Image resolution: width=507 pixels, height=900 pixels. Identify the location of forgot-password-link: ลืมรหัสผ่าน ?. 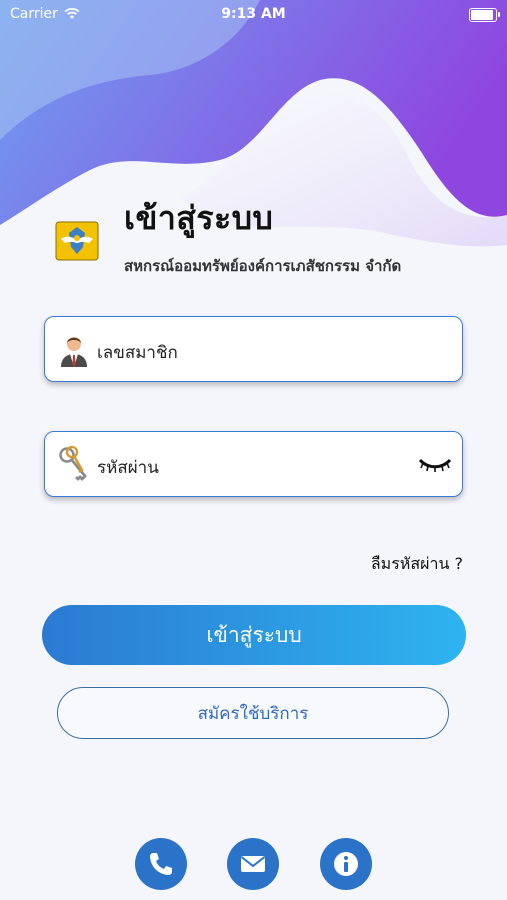
(417, 564).